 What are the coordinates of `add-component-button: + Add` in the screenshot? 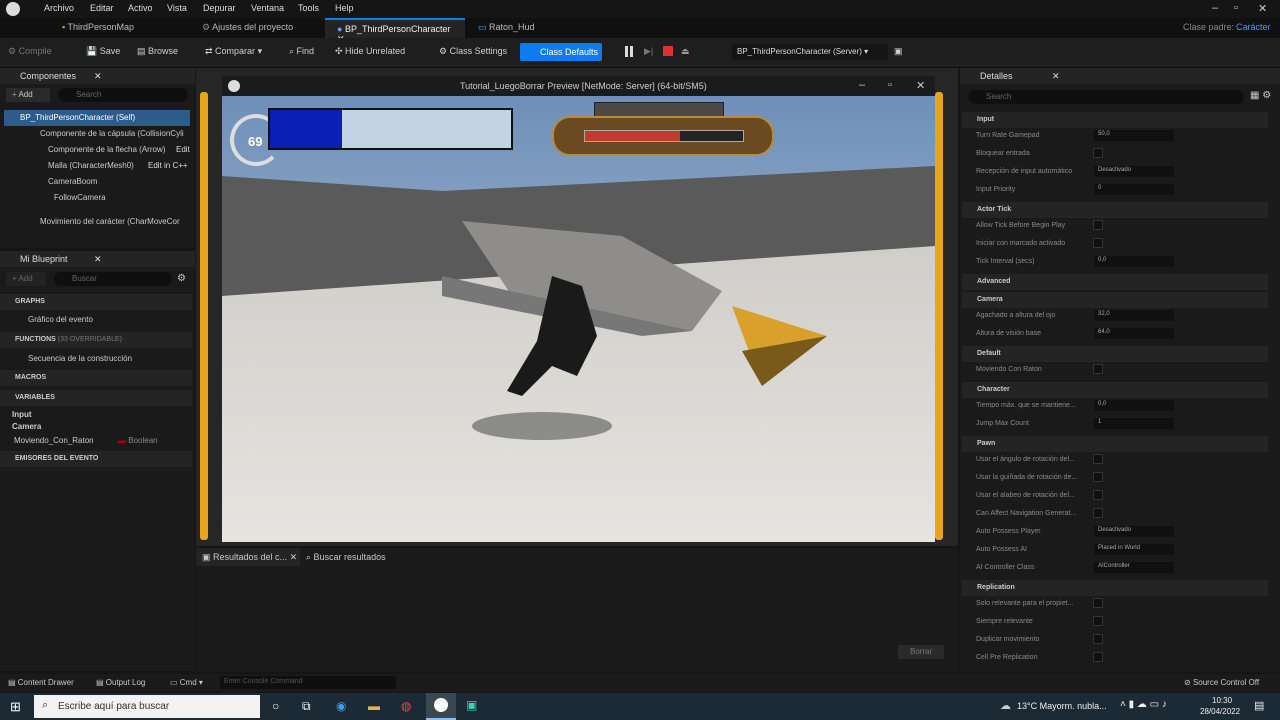 It's located at (28, 95).